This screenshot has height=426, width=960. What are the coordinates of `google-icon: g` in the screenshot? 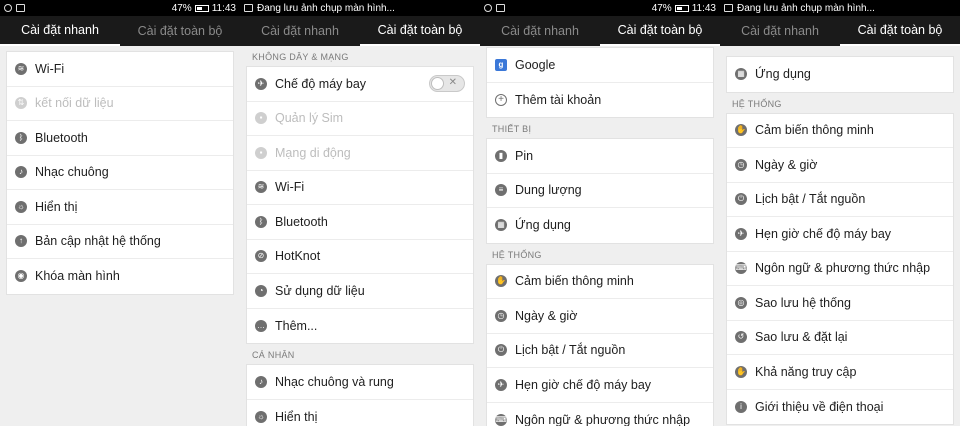 It's located at (501, 64).